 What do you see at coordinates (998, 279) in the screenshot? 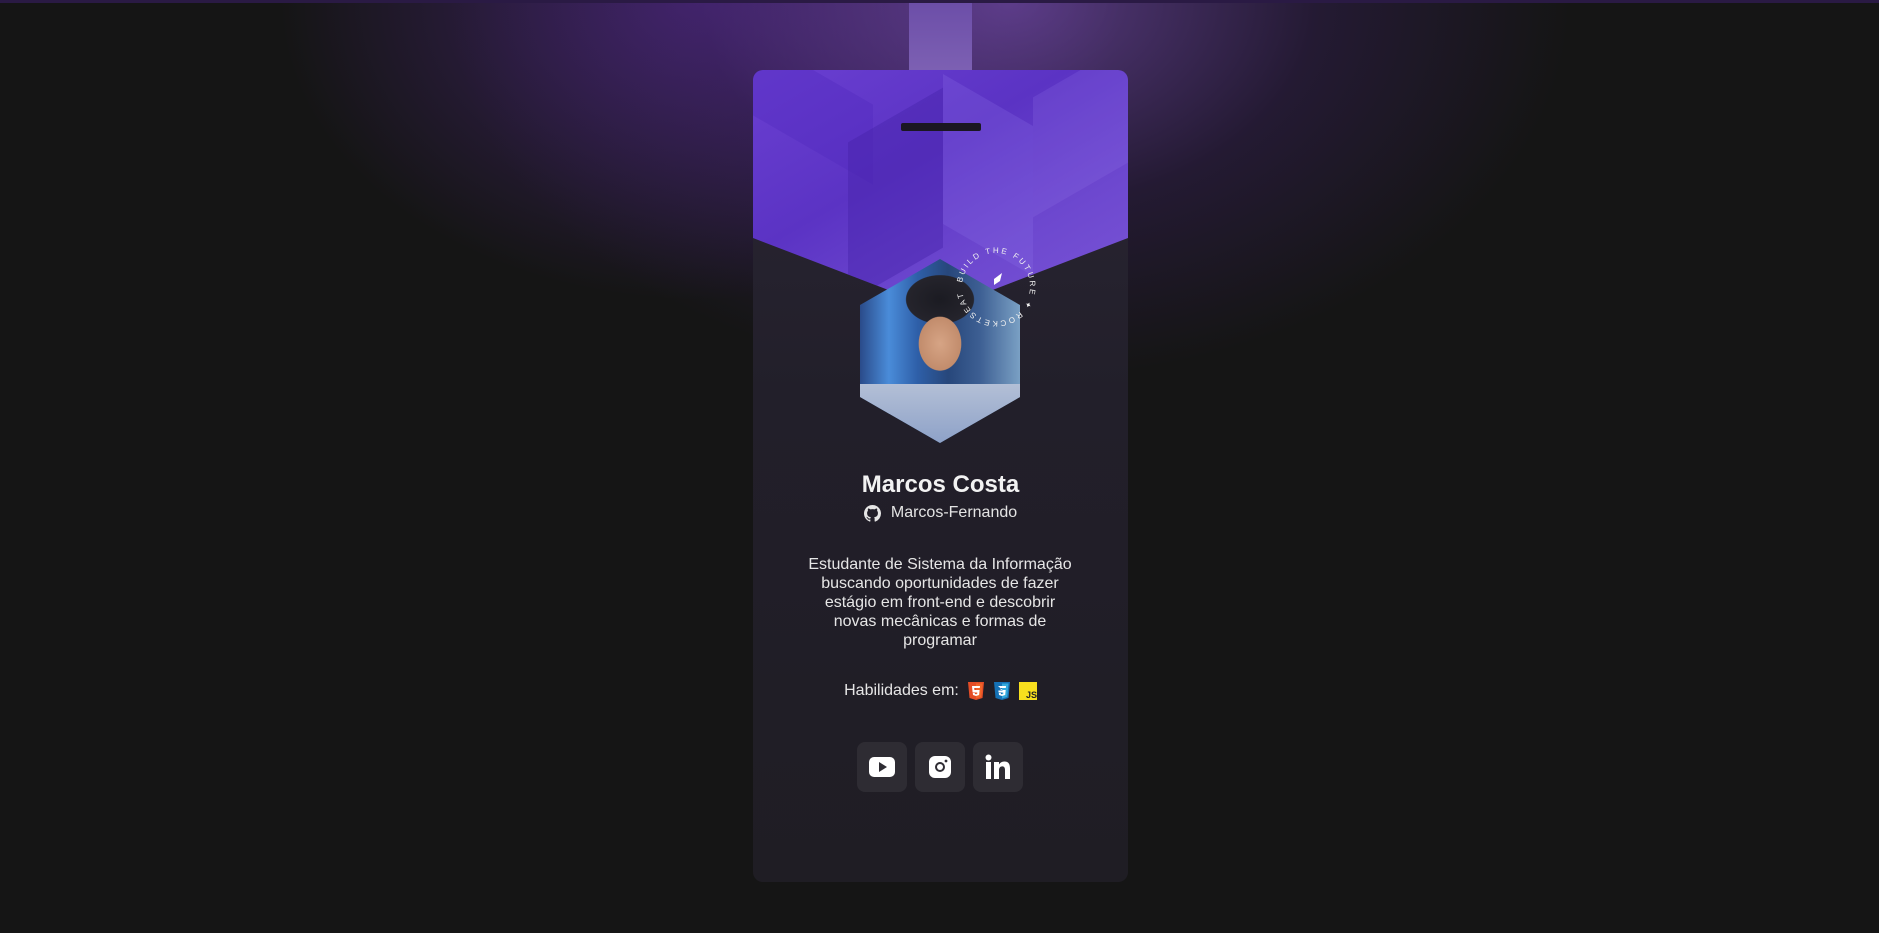
I see `rocket-icon` at bounding box center [998, 279].